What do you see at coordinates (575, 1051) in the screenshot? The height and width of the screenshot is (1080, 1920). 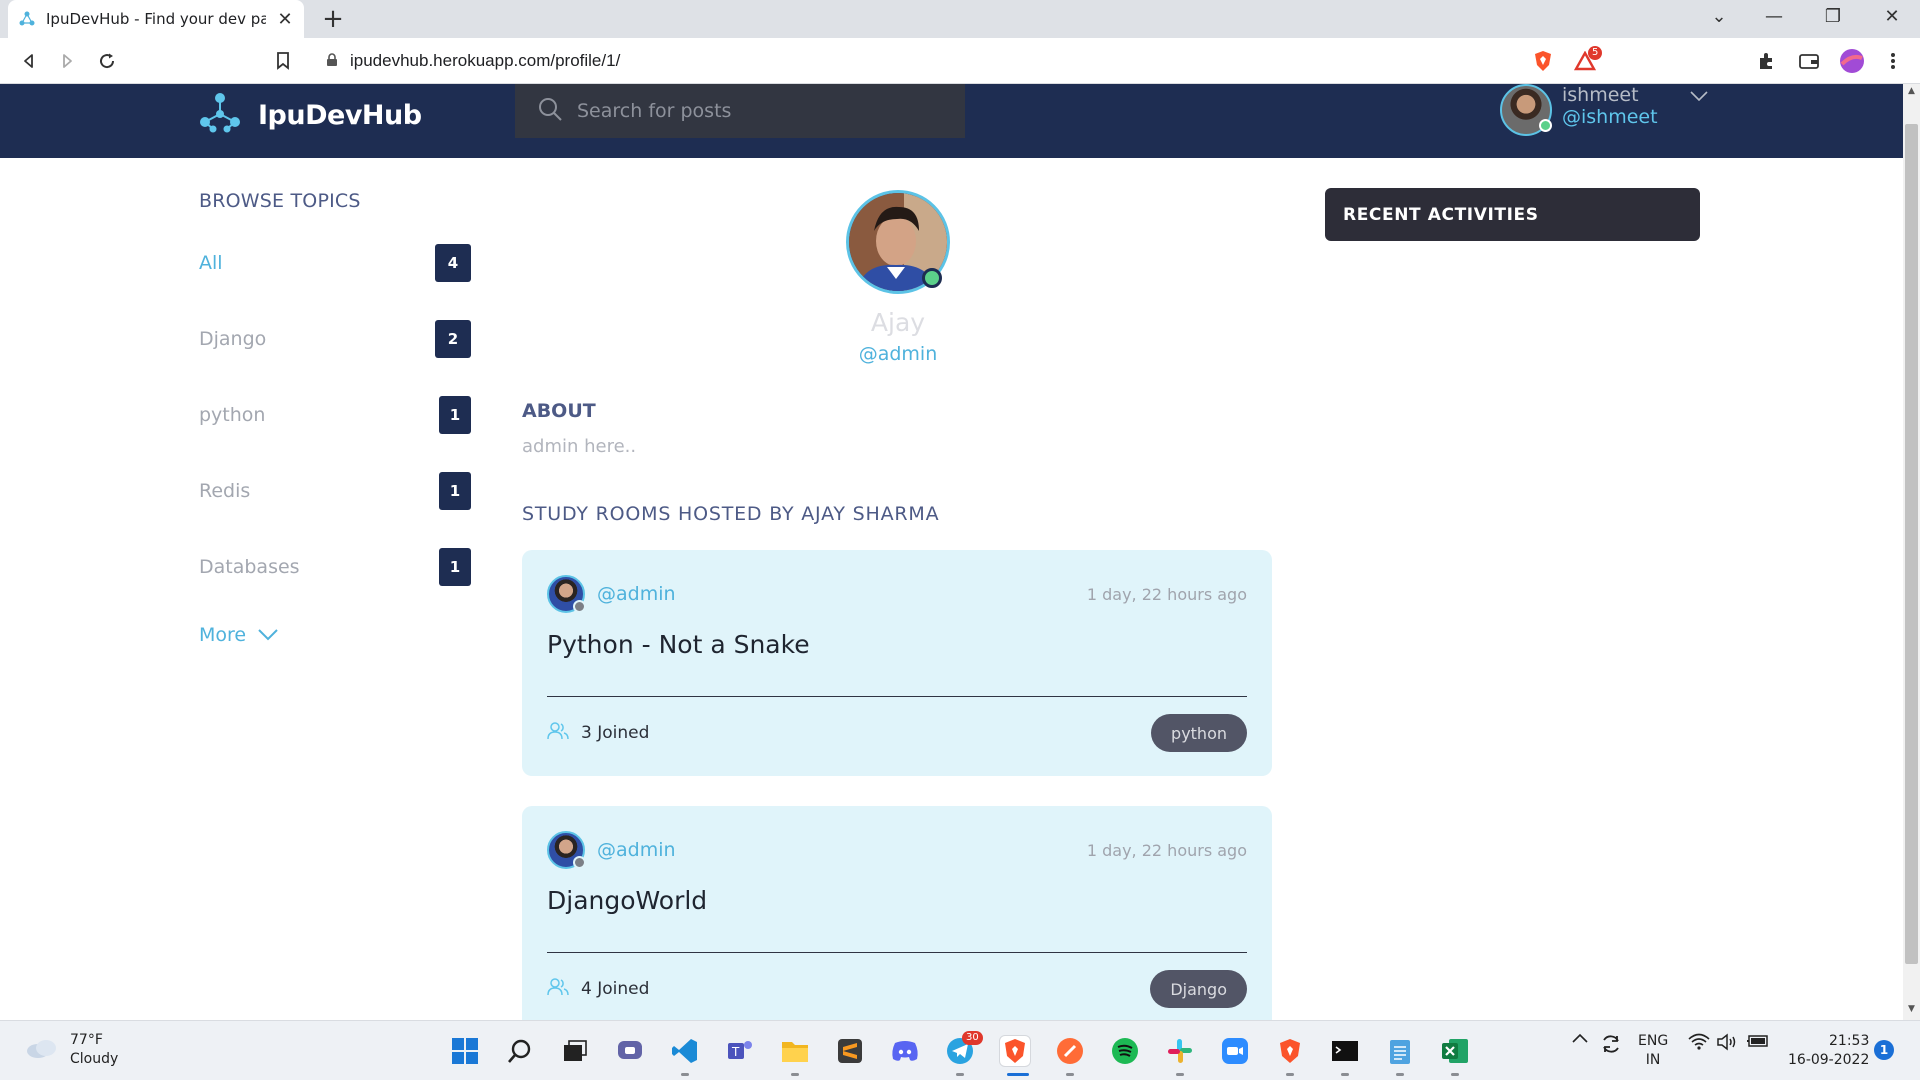 I see `task-view-icon` at bounding box center [575, 1051].